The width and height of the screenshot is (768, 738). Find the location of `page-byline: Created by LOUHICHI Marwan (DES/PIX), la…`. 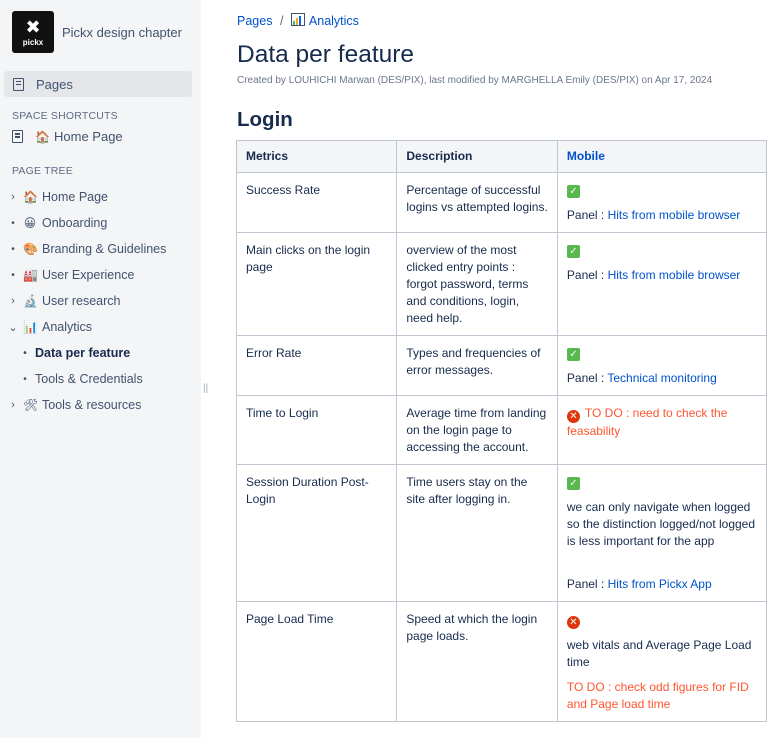

page-byline: Created by LOUHICHI Marwan (DES/PIX), la… is located at coordinates (475, 80).